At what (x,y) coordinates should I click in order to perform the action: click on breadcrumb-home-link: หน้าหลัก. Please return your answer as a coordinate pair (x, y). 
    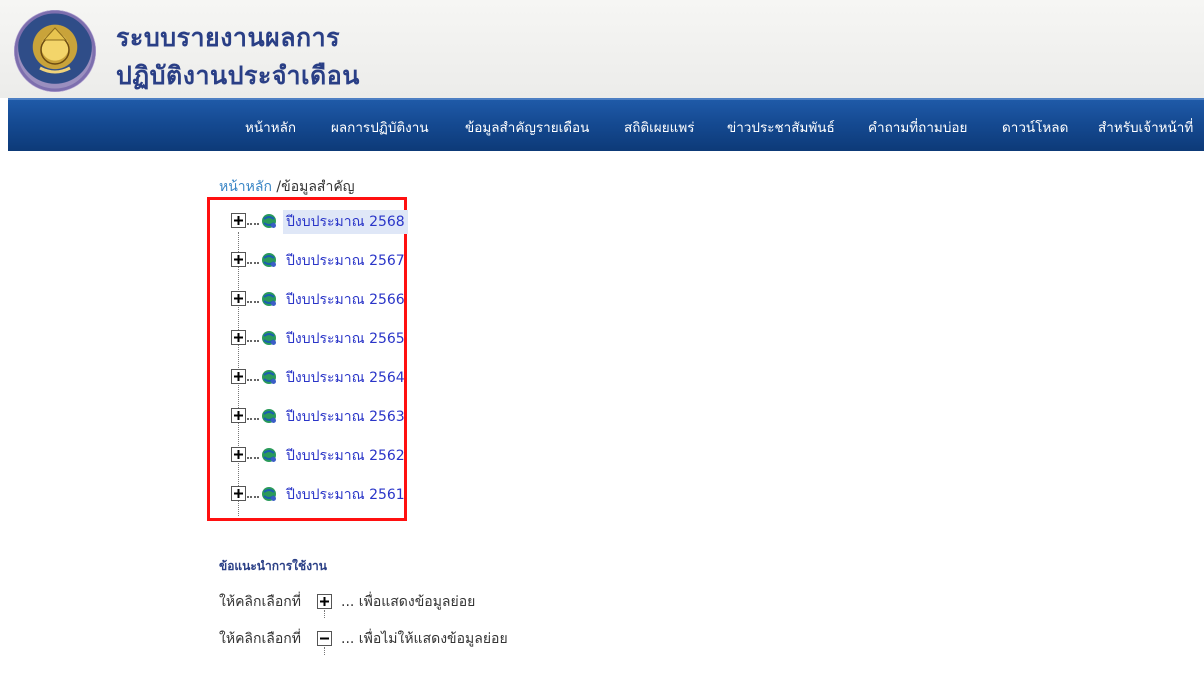
    Looking at the image, I should click on (245, 187).